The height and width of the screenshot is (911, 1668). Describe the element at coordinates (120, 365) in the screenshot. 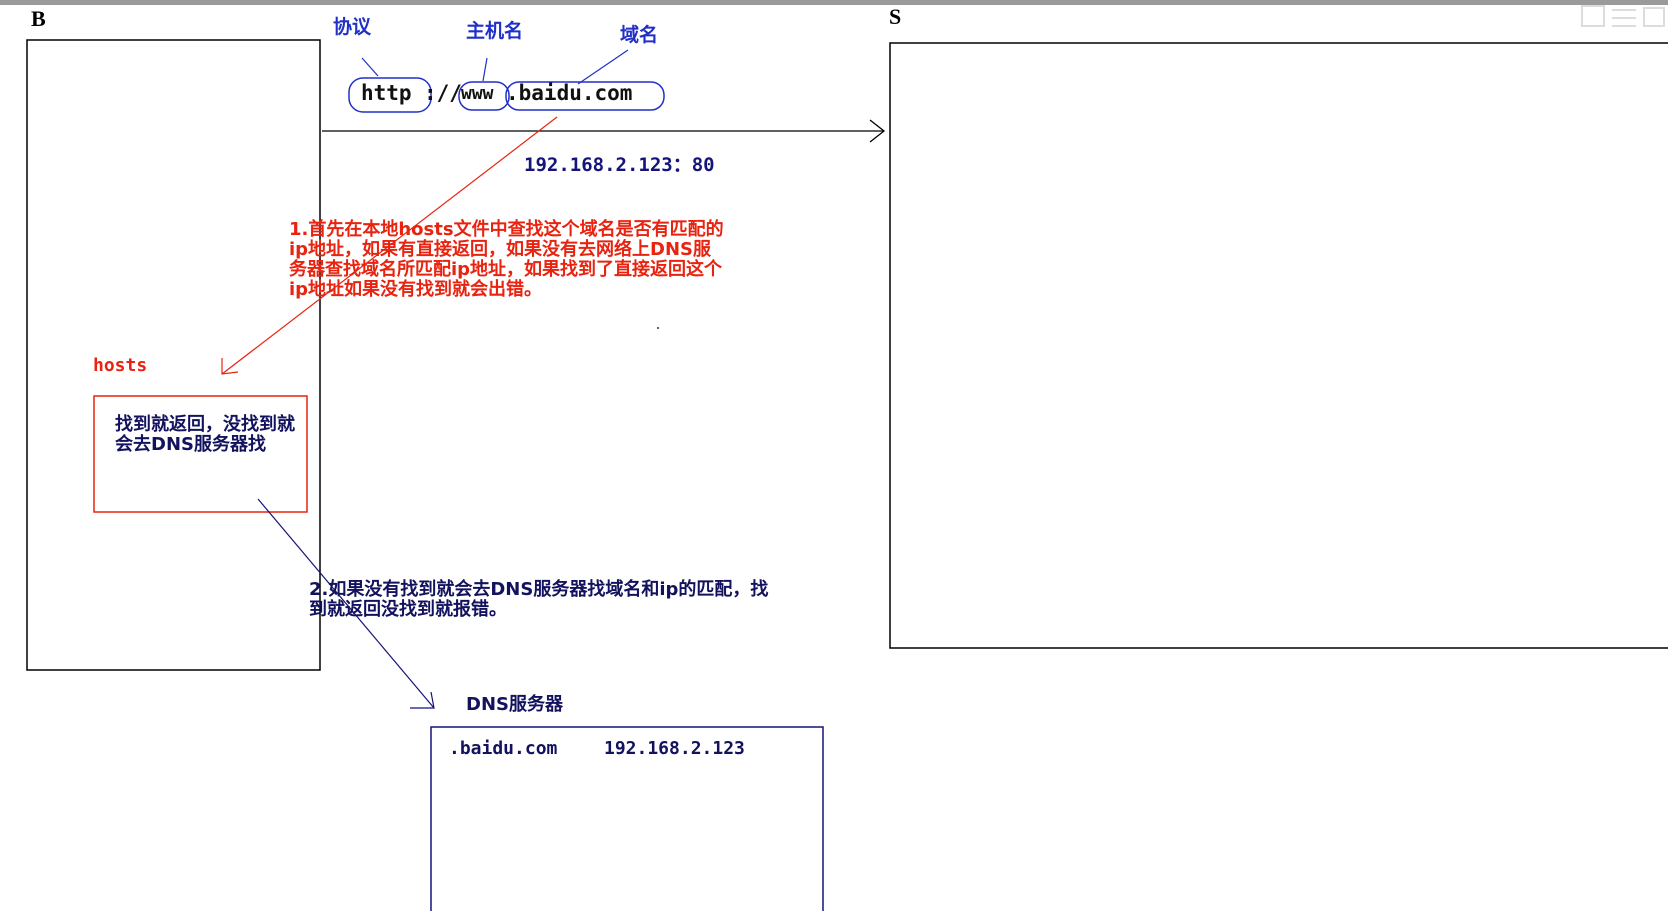

I see `hosts-title: hosts` at that location.